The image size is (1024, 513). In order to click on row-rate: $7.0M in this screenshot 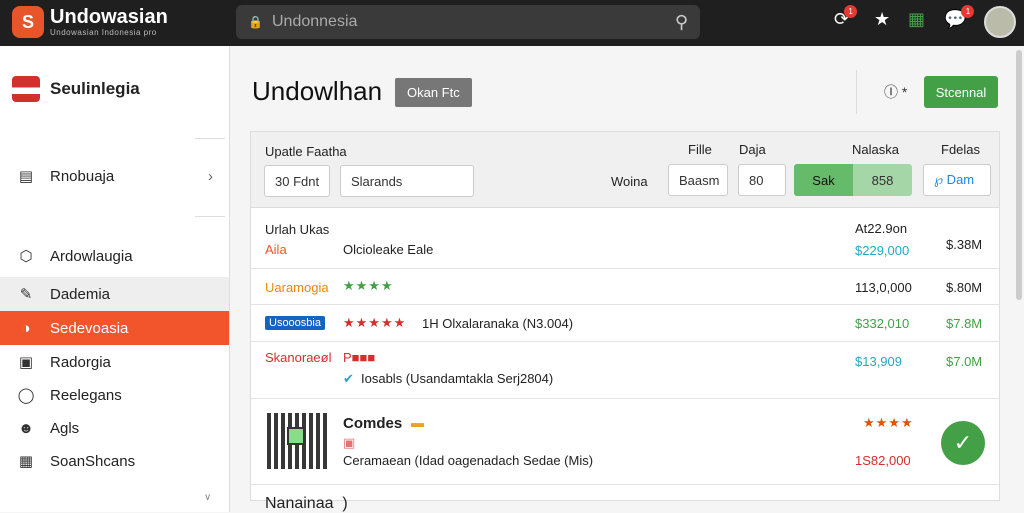, I will do `click(964, 361)`.